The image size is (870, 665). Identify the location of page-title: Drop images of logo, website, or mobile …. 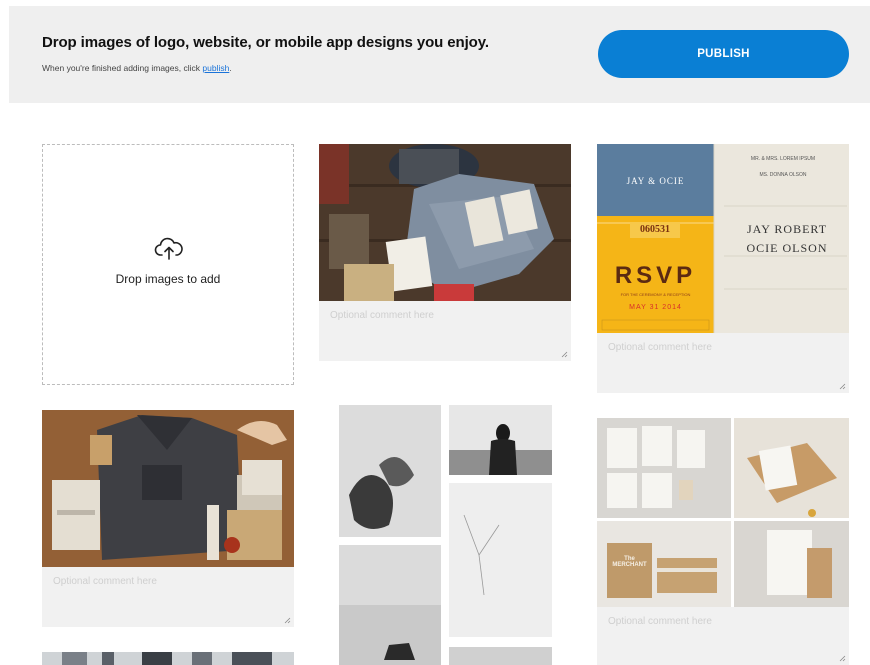
(265, 42).